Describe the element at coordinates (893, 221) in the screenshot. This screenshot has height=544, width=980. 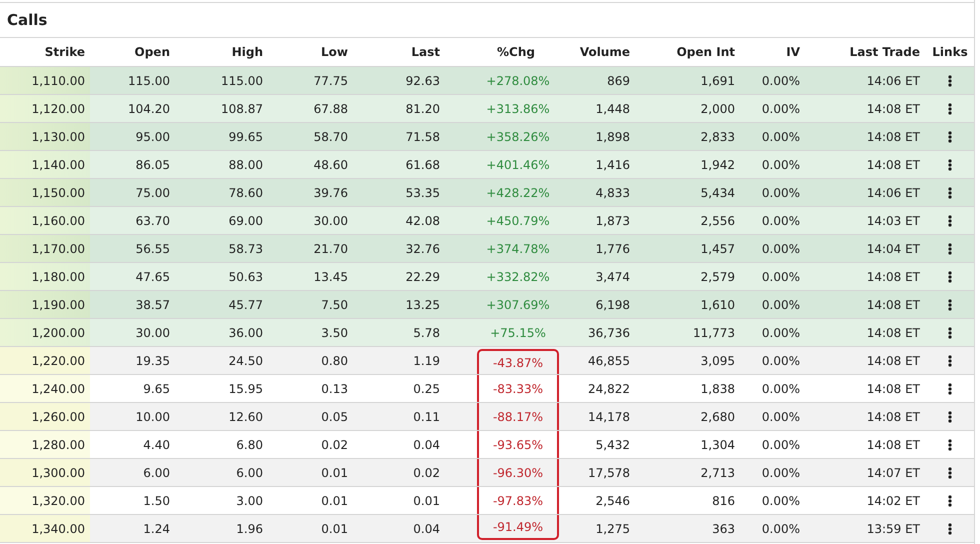
I see `table-cell-text: 14:03 ET` at that location.